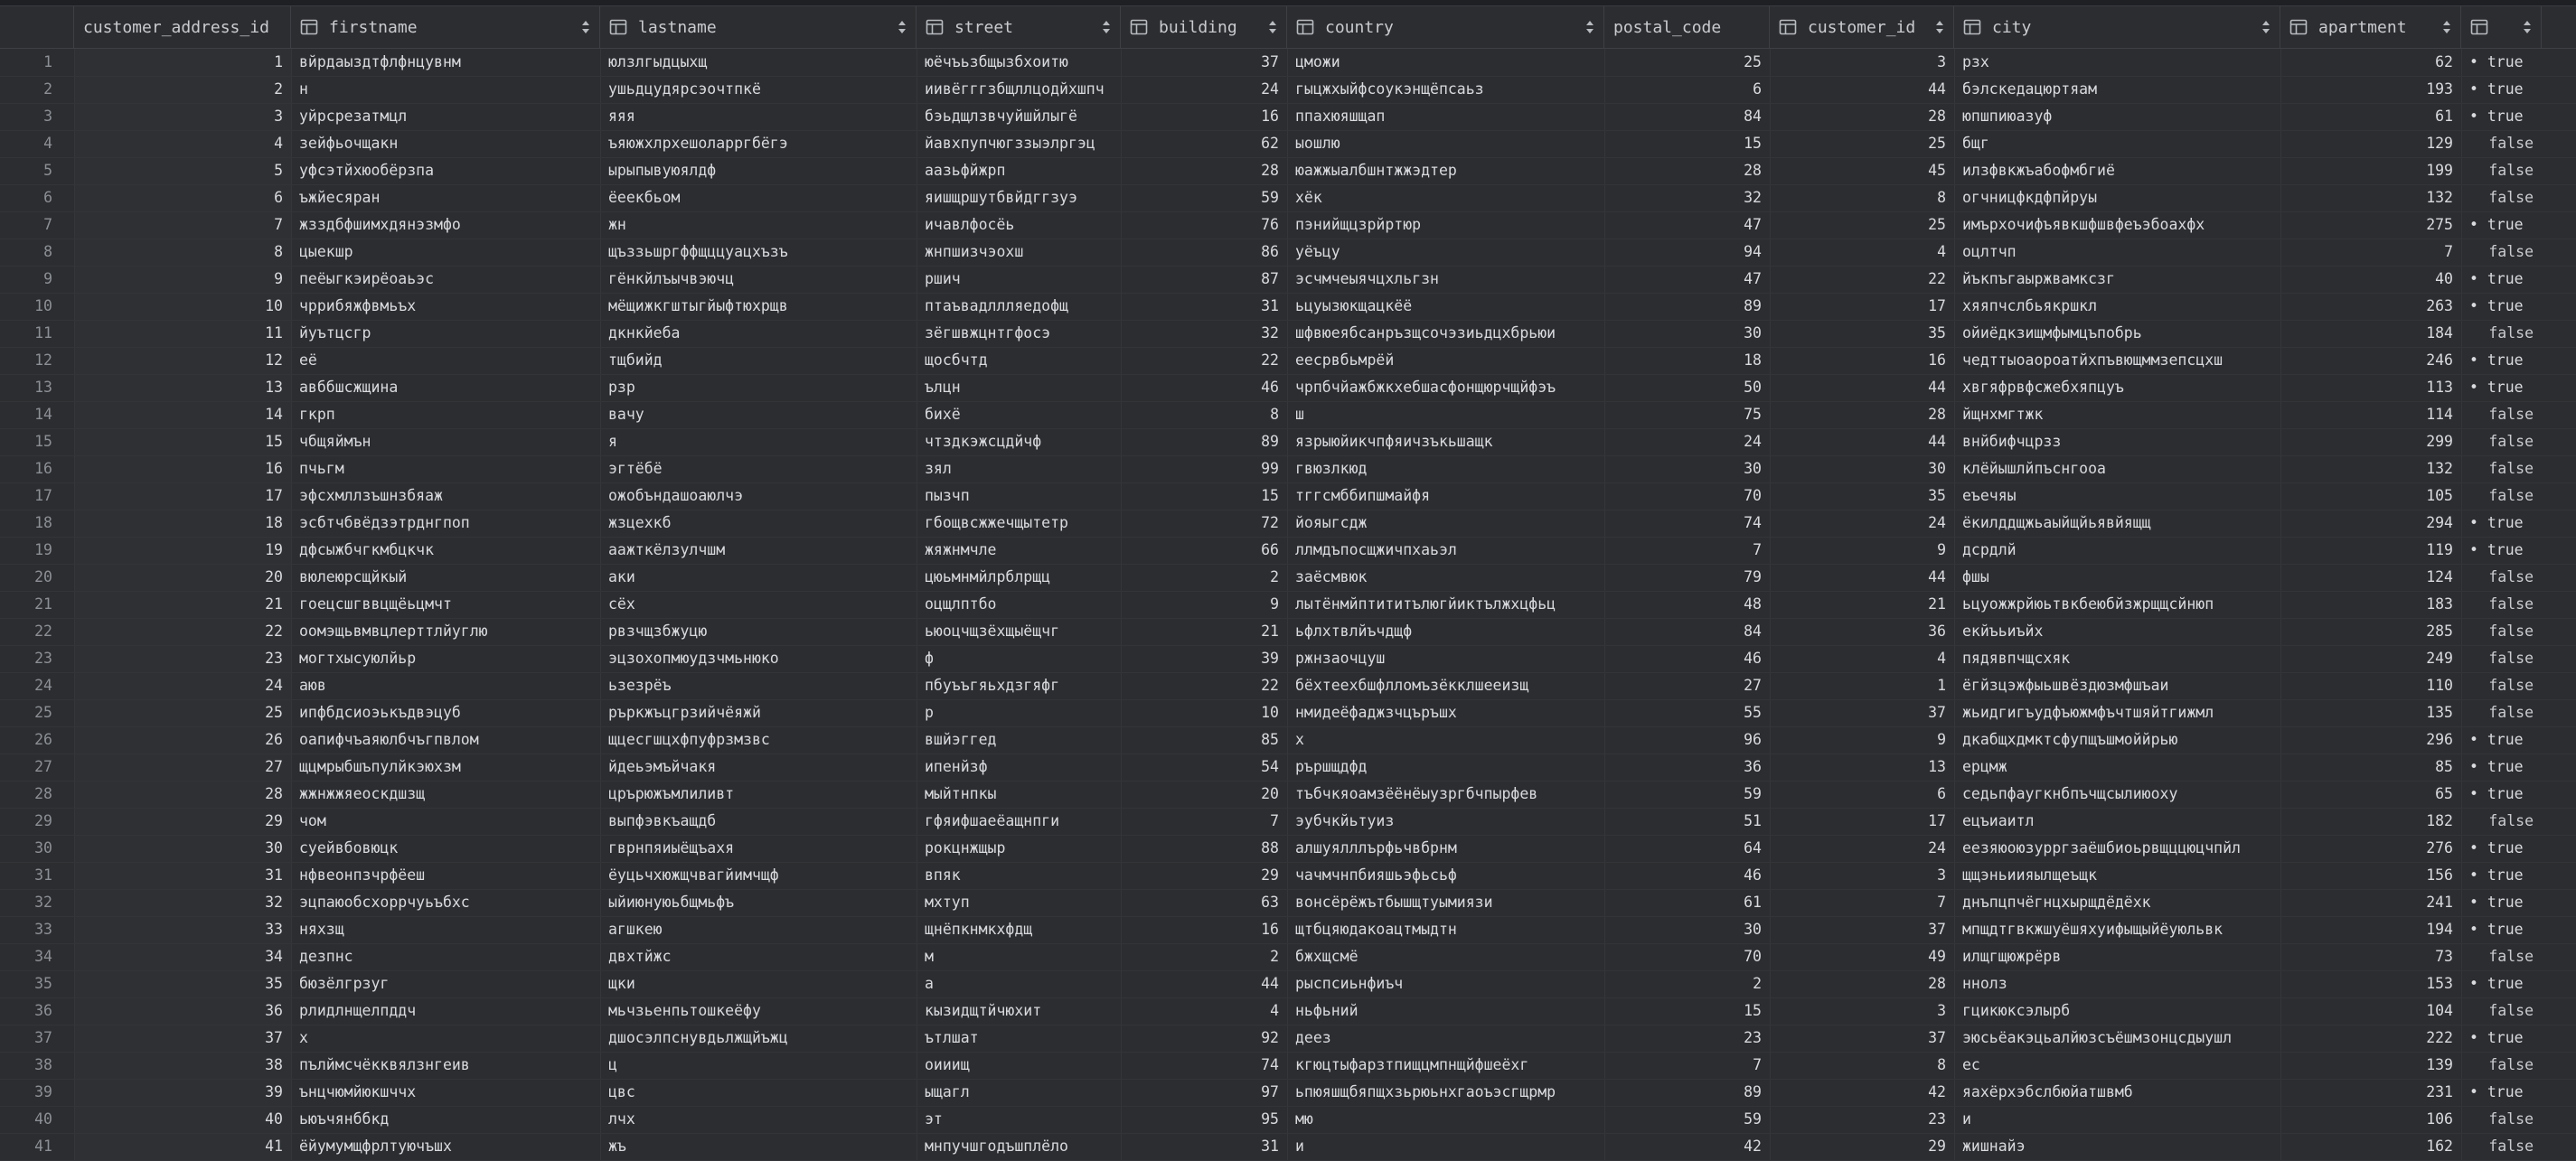 This screenshot has height=1161, width=2576. What do you see at coordinates (1687, 604) in the screenshot?
I see `cell-postal_code: 48` at bounding box center [1687, 604].